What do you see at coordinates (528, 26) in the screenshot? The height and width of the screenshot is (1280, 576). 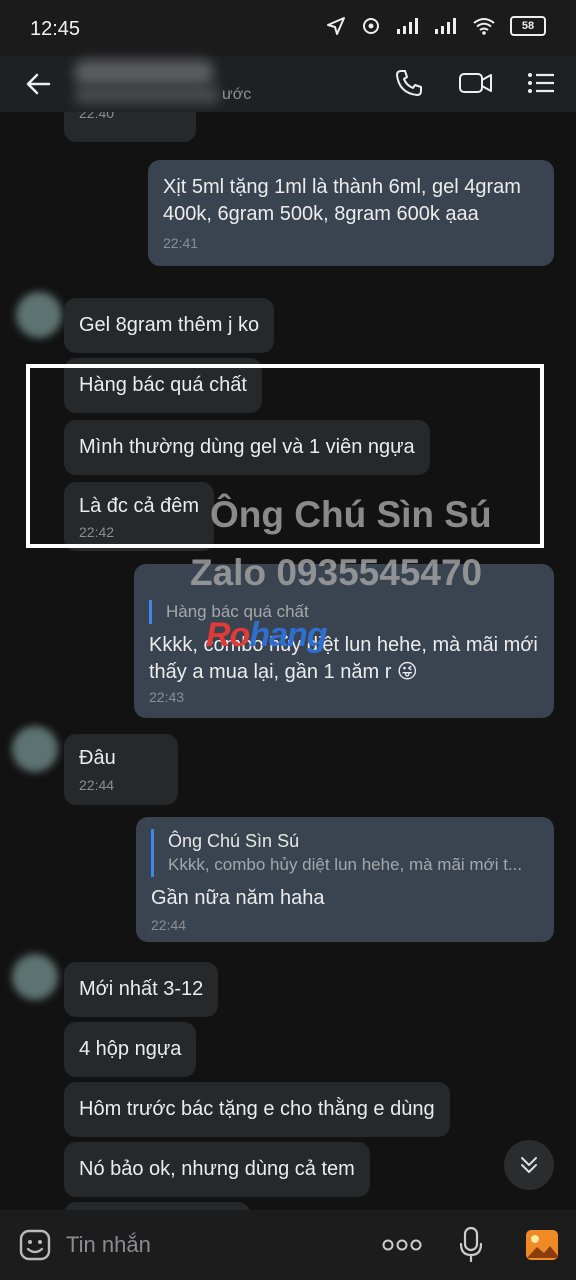 I see `battery-icon: 58` at bounding box center [528, 26].